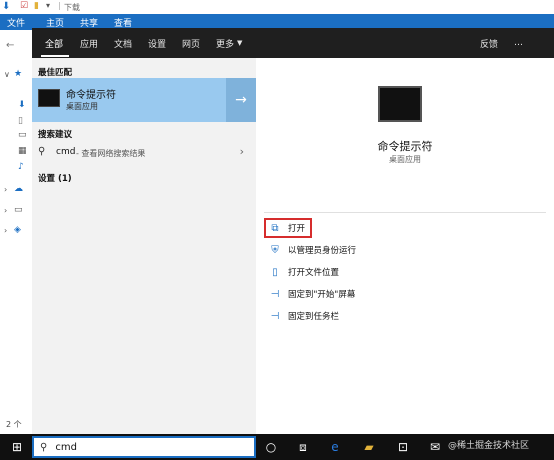 The width and height of the screenshot is (554, 460). Describe the element at coordinates (17, 447) in the screenshot. I see `windows-start-icon: ⊞` at that location.